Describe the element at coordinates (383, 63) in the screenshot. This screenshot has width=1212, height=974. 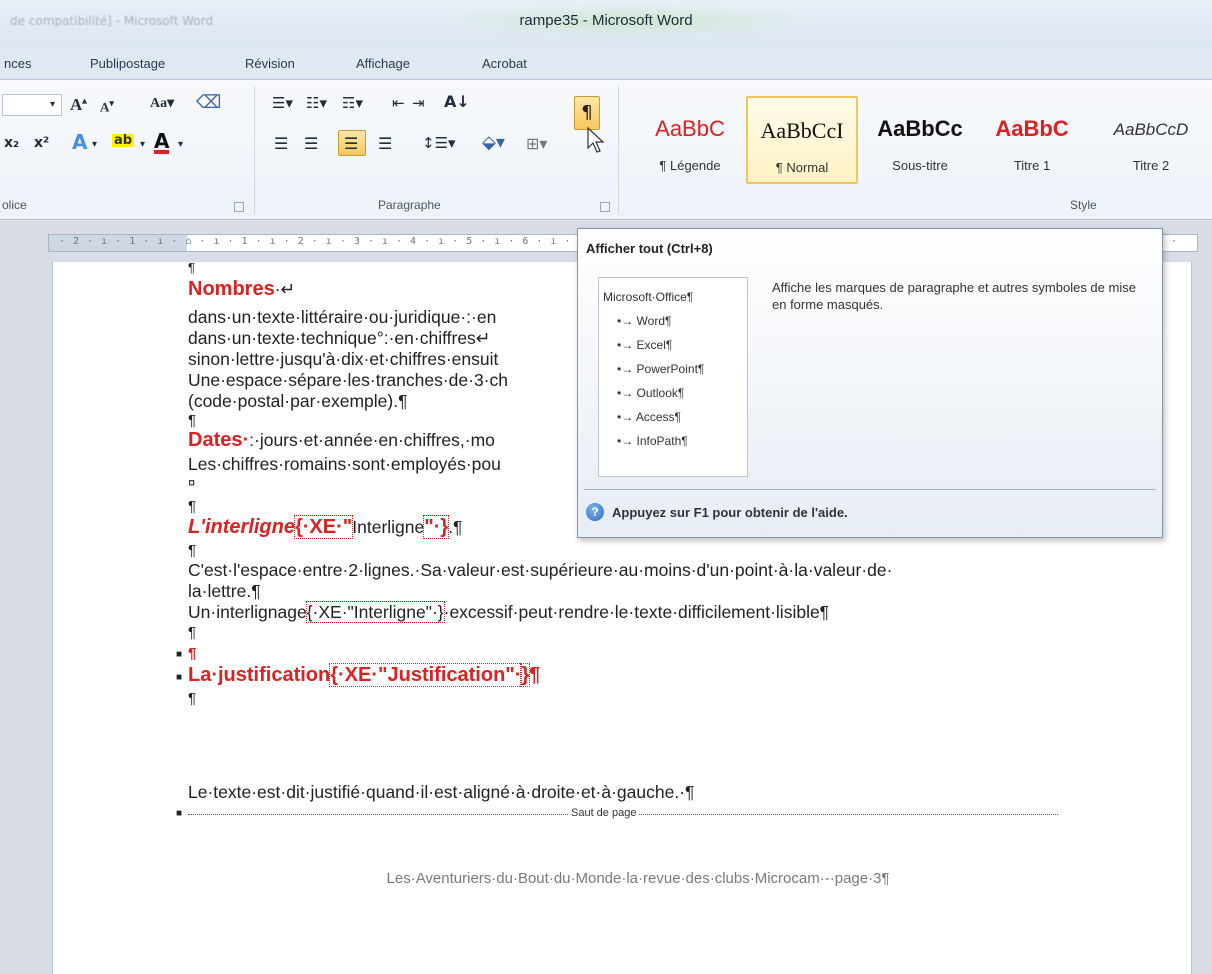
I see `tab-affichage: Affichage` at that location.